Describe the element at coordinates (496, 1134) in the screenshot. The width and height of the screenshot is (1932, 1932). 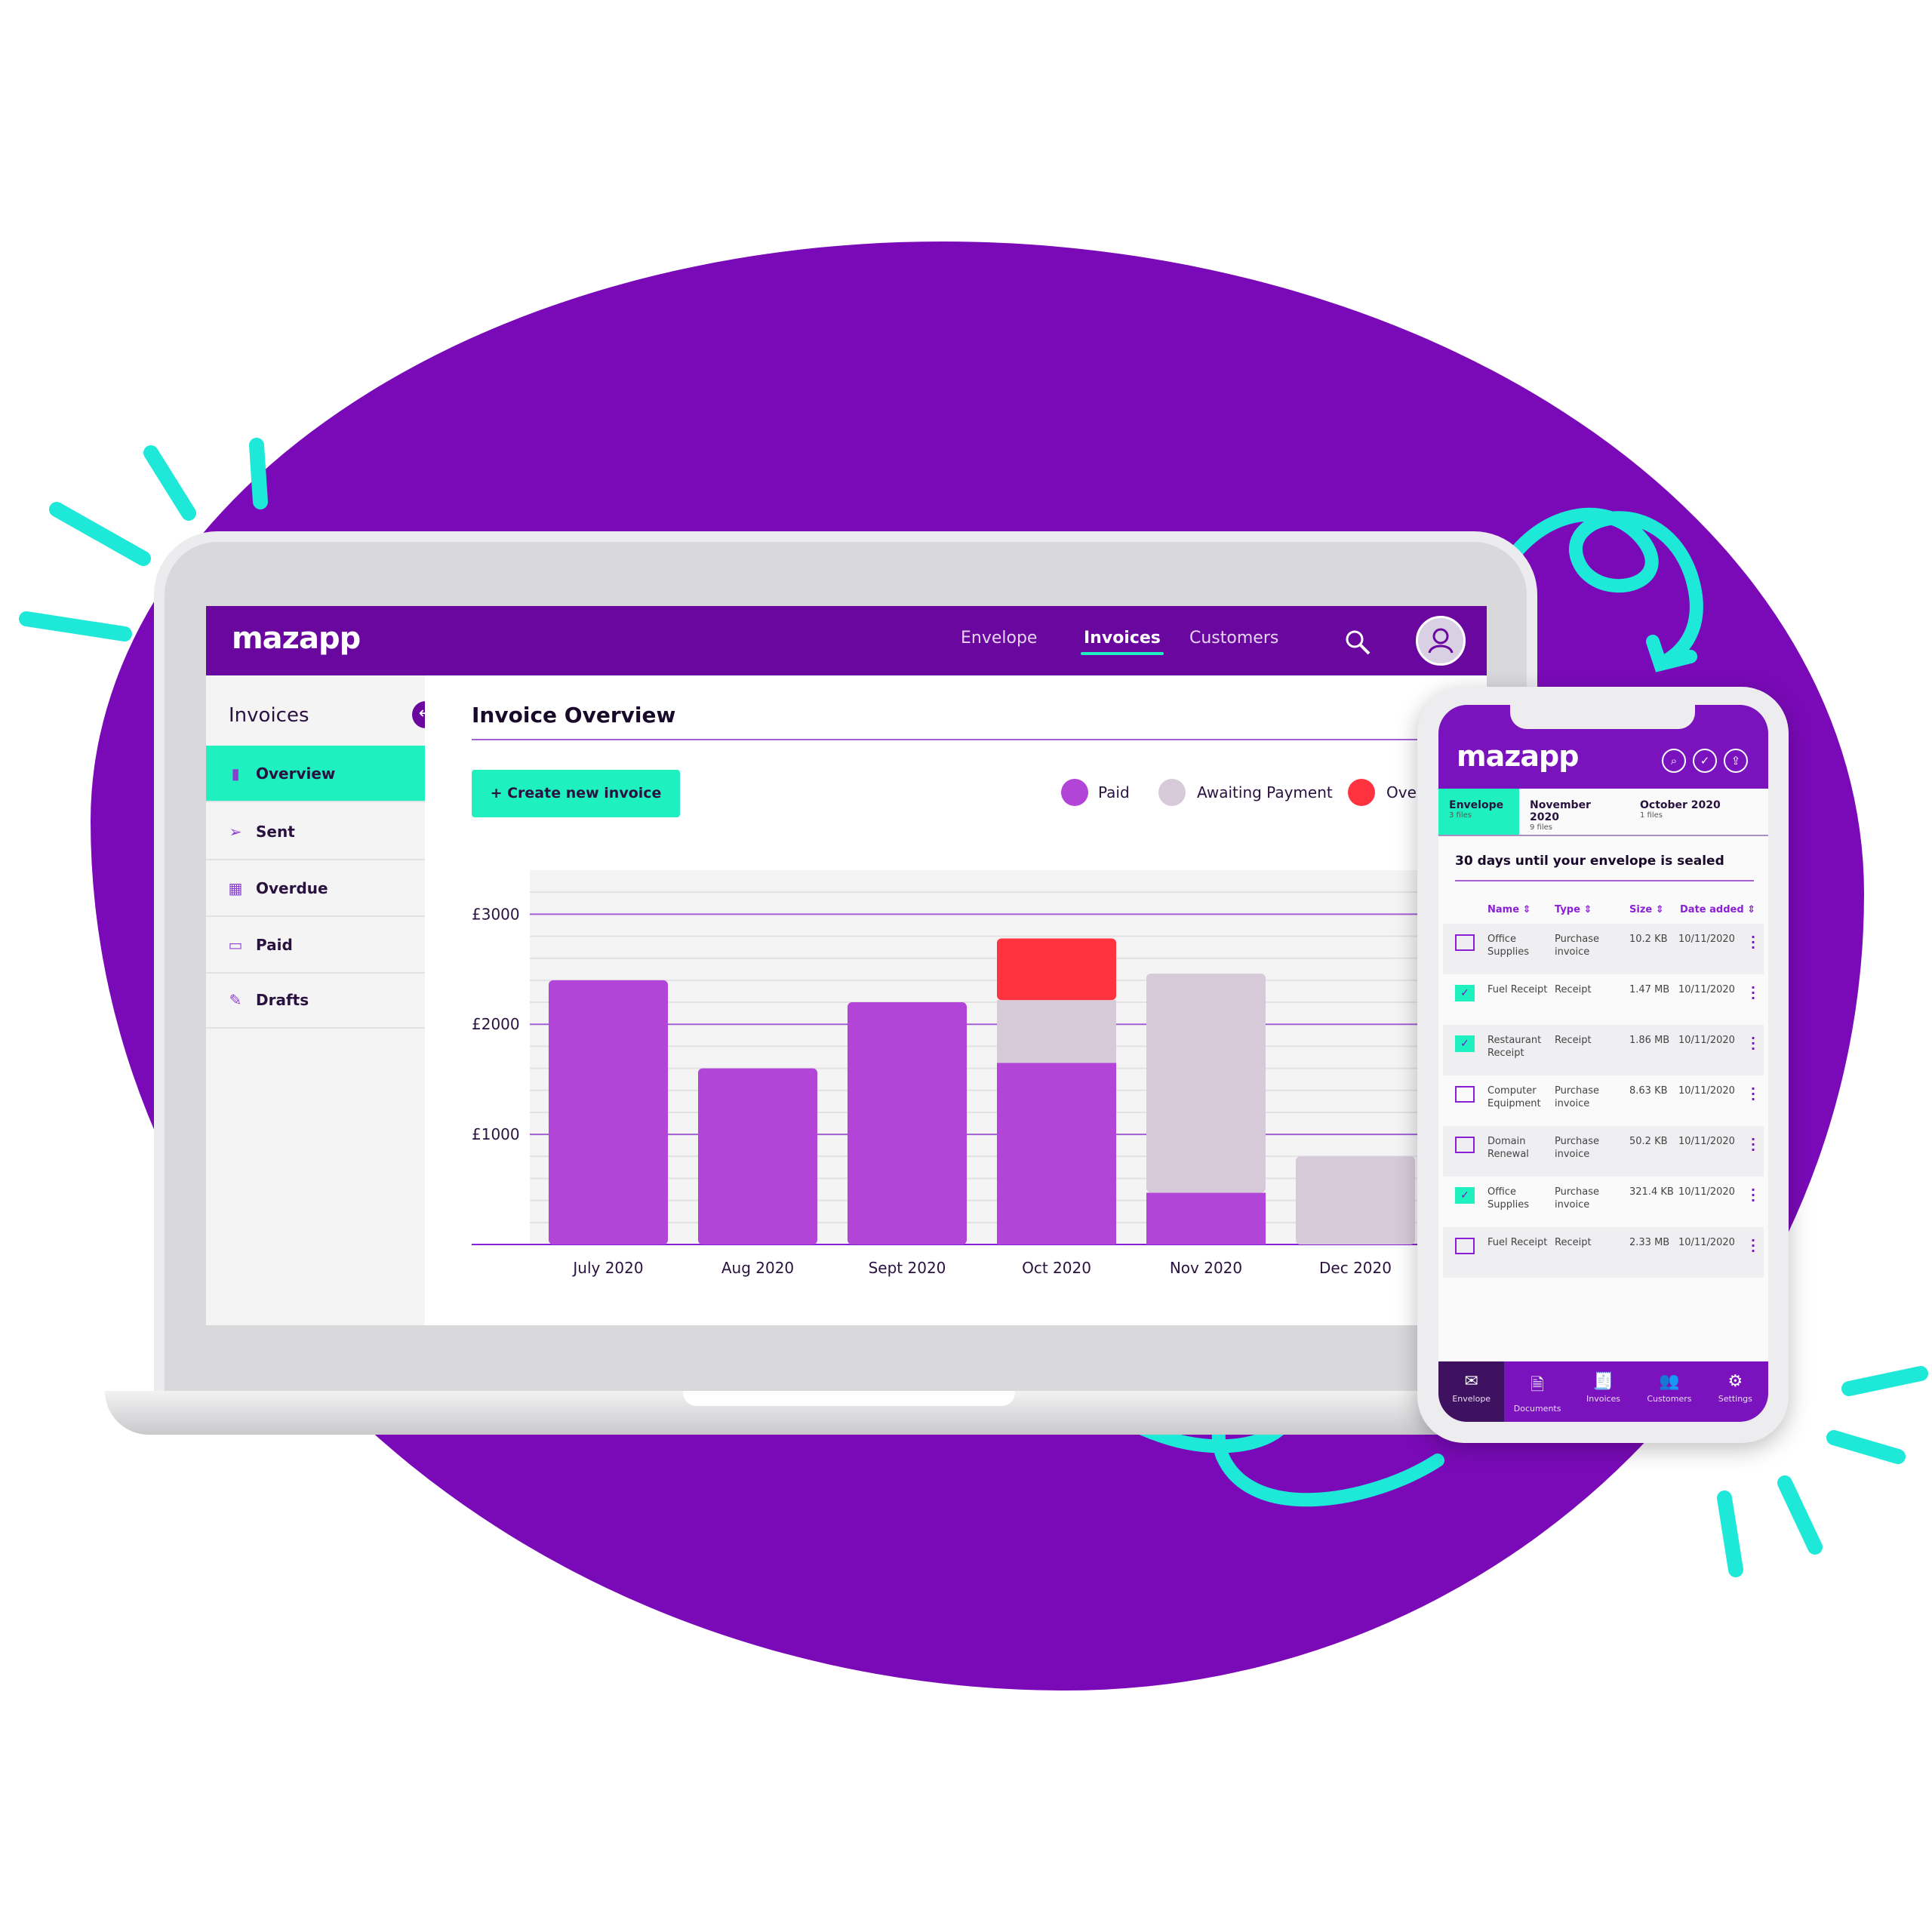
I see `y-tick-label: £1000` at that location.